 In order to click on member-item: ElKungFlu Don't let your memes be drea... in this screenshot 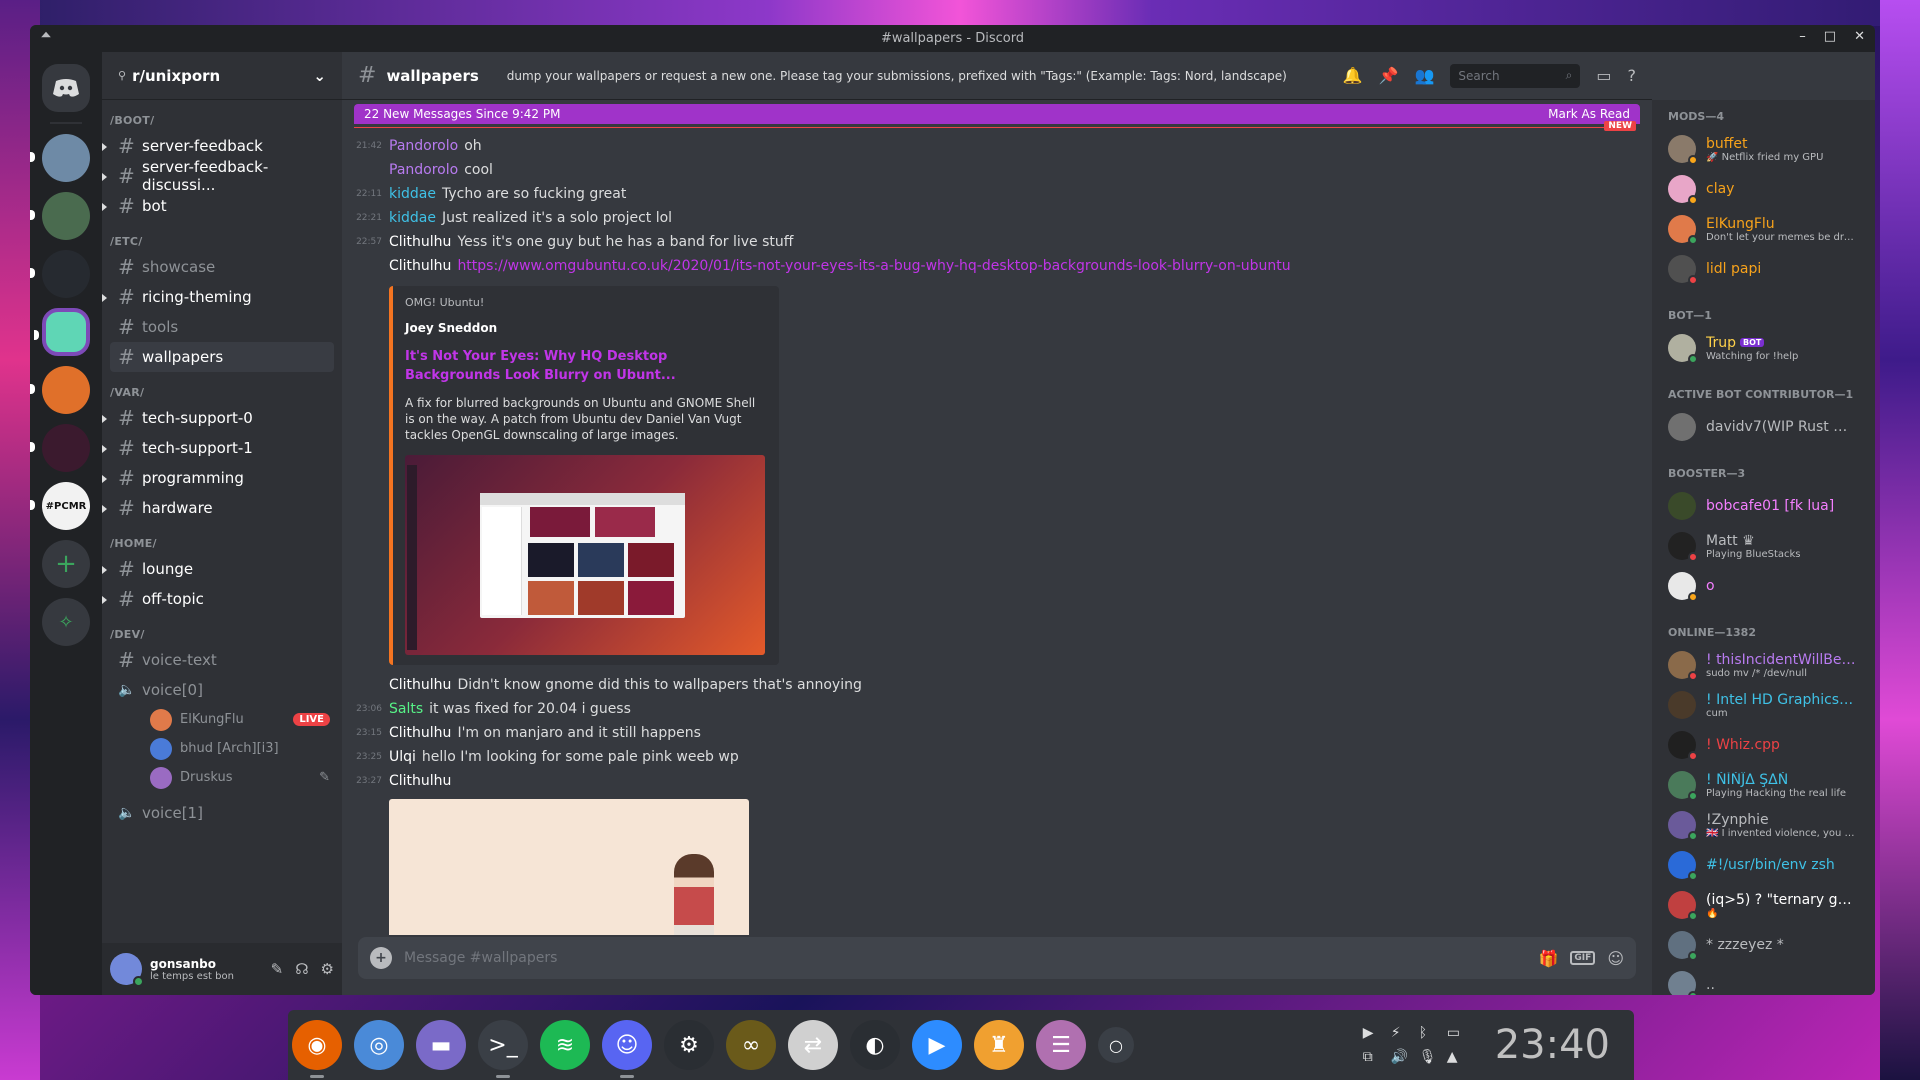, I will do `click(1763, 229)`.